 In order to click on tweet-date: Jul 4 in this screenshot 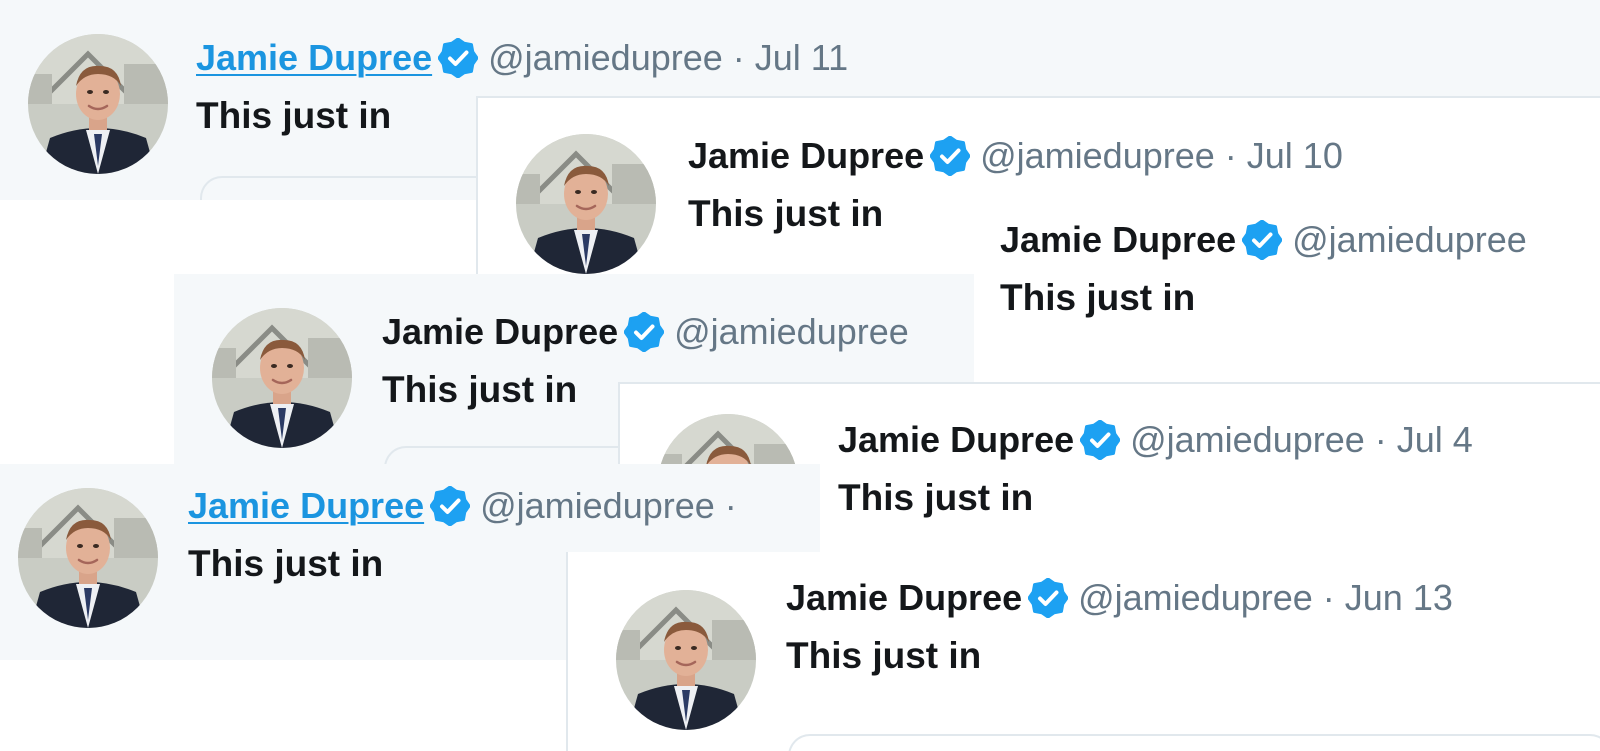, I will do `click(1435, 440)`.